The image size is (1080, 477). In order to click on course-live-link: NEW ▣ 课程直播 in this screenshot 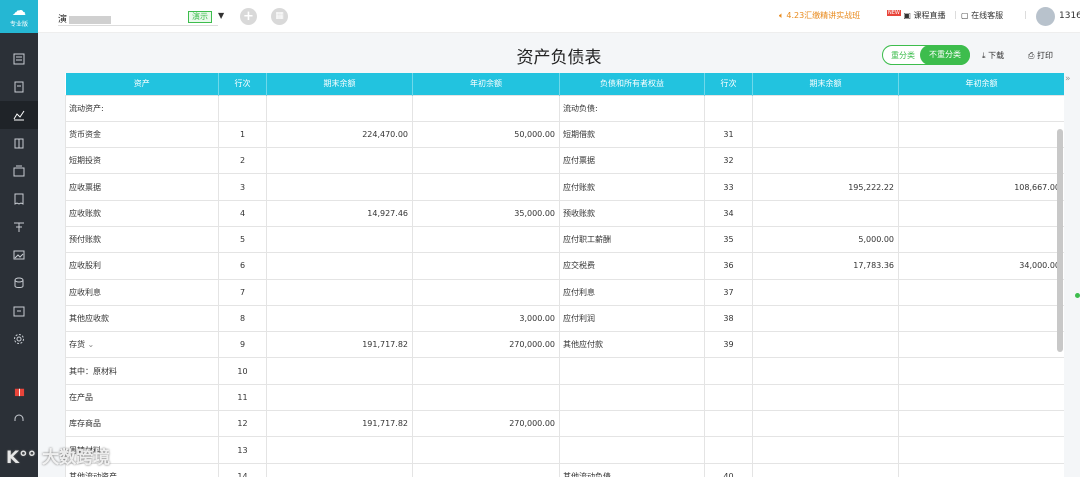, I will do `click(916, 15)`.